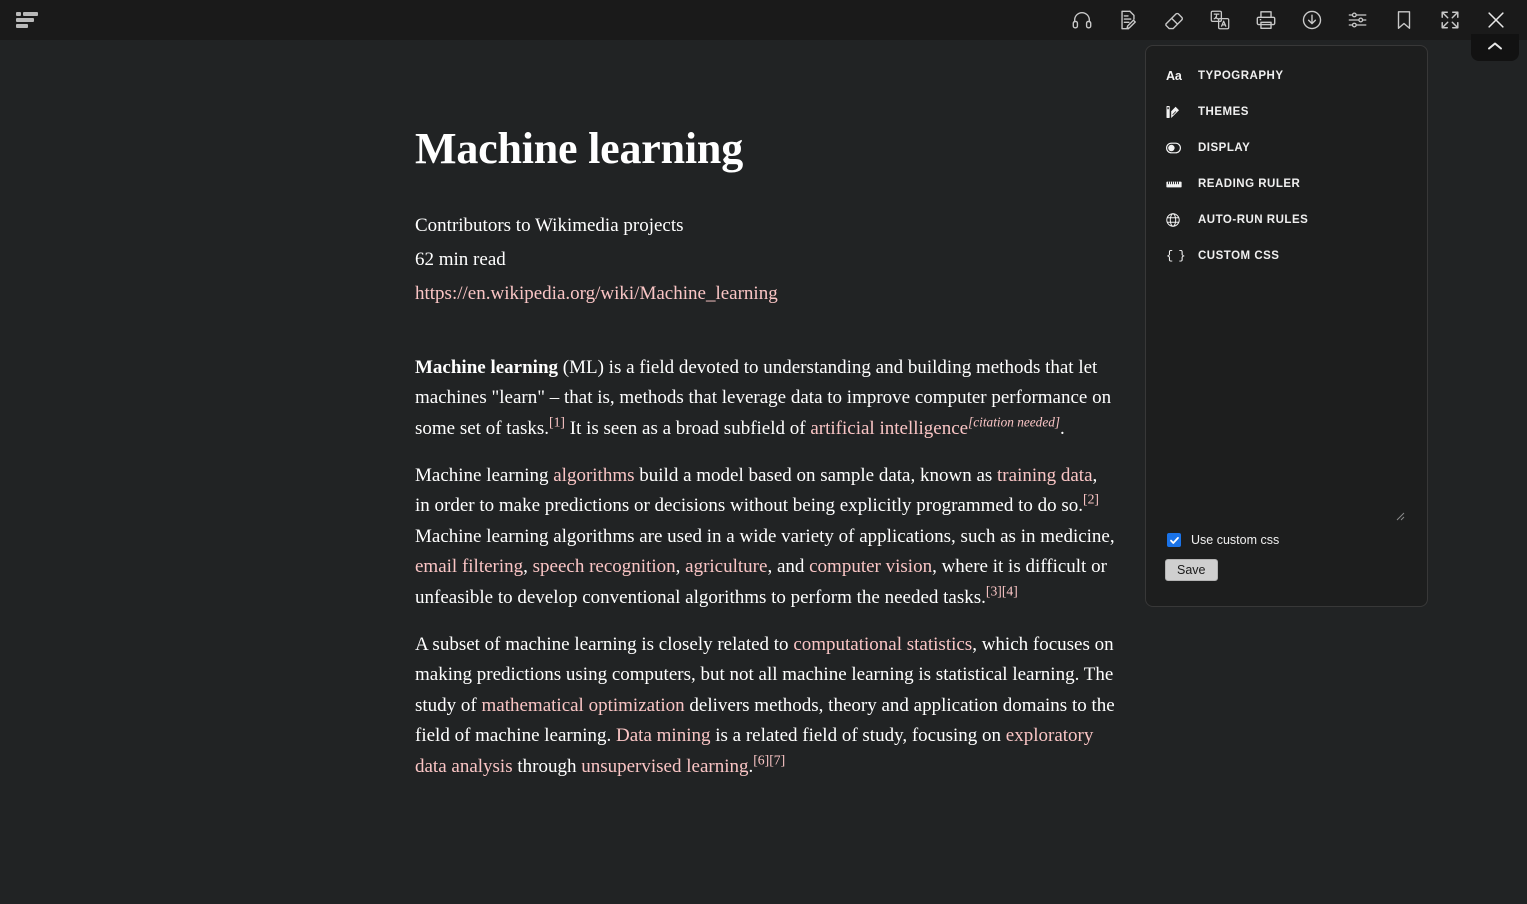  What do you see at coordinates (1045, 475) in the screenshot?
I see `link-training-data: training data` at bounding box center [1045, 475].